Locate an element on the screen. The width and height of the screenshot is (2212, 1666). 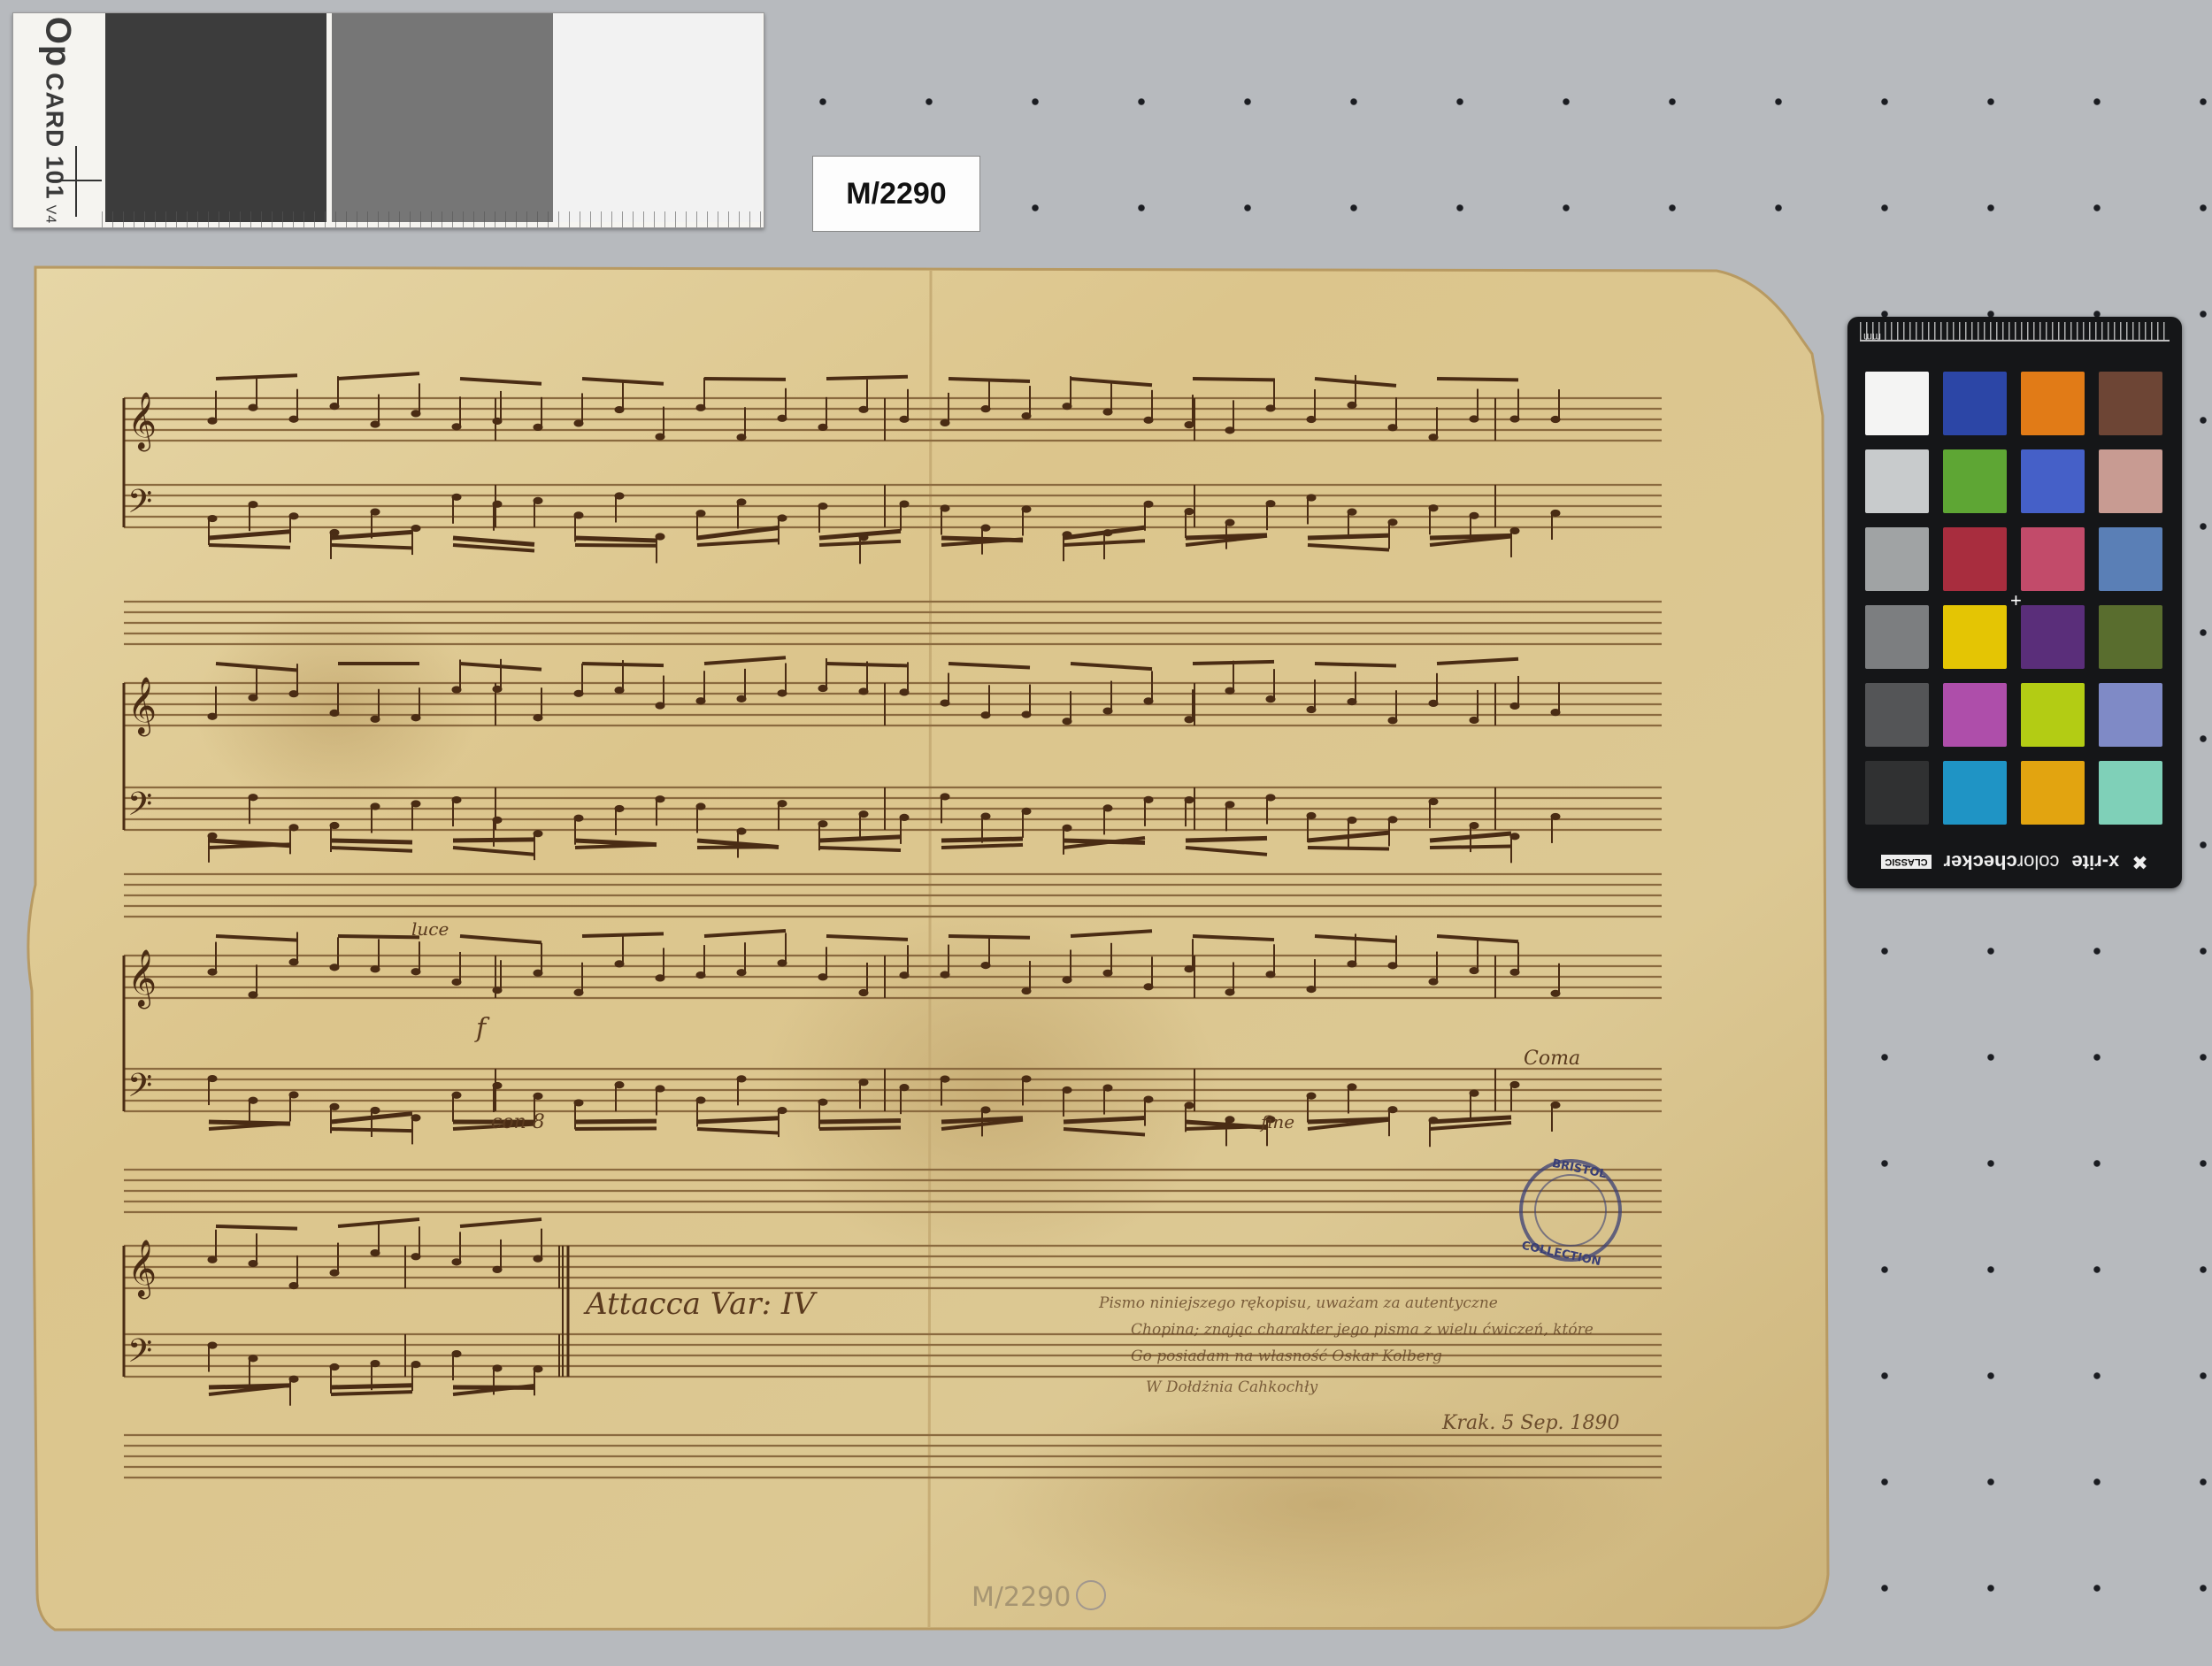
colorchecker-ruler is located at coordinates (2015, 332).